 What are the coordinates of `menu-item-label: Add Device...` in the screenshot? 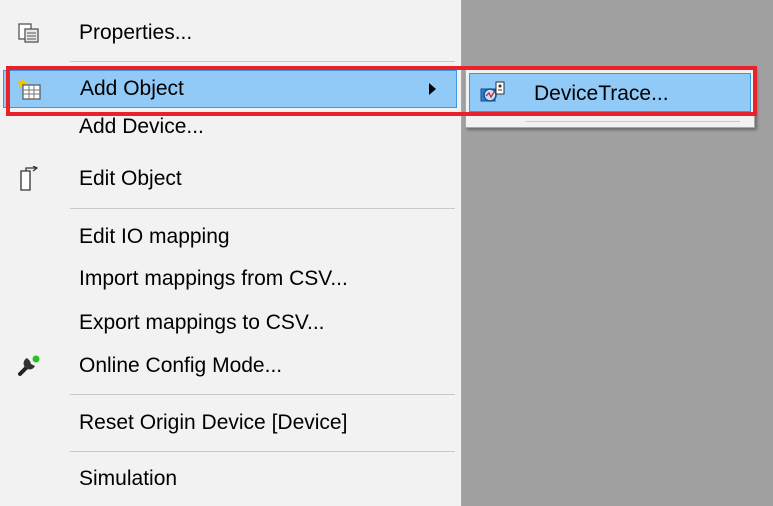 It's located at (141, 126).